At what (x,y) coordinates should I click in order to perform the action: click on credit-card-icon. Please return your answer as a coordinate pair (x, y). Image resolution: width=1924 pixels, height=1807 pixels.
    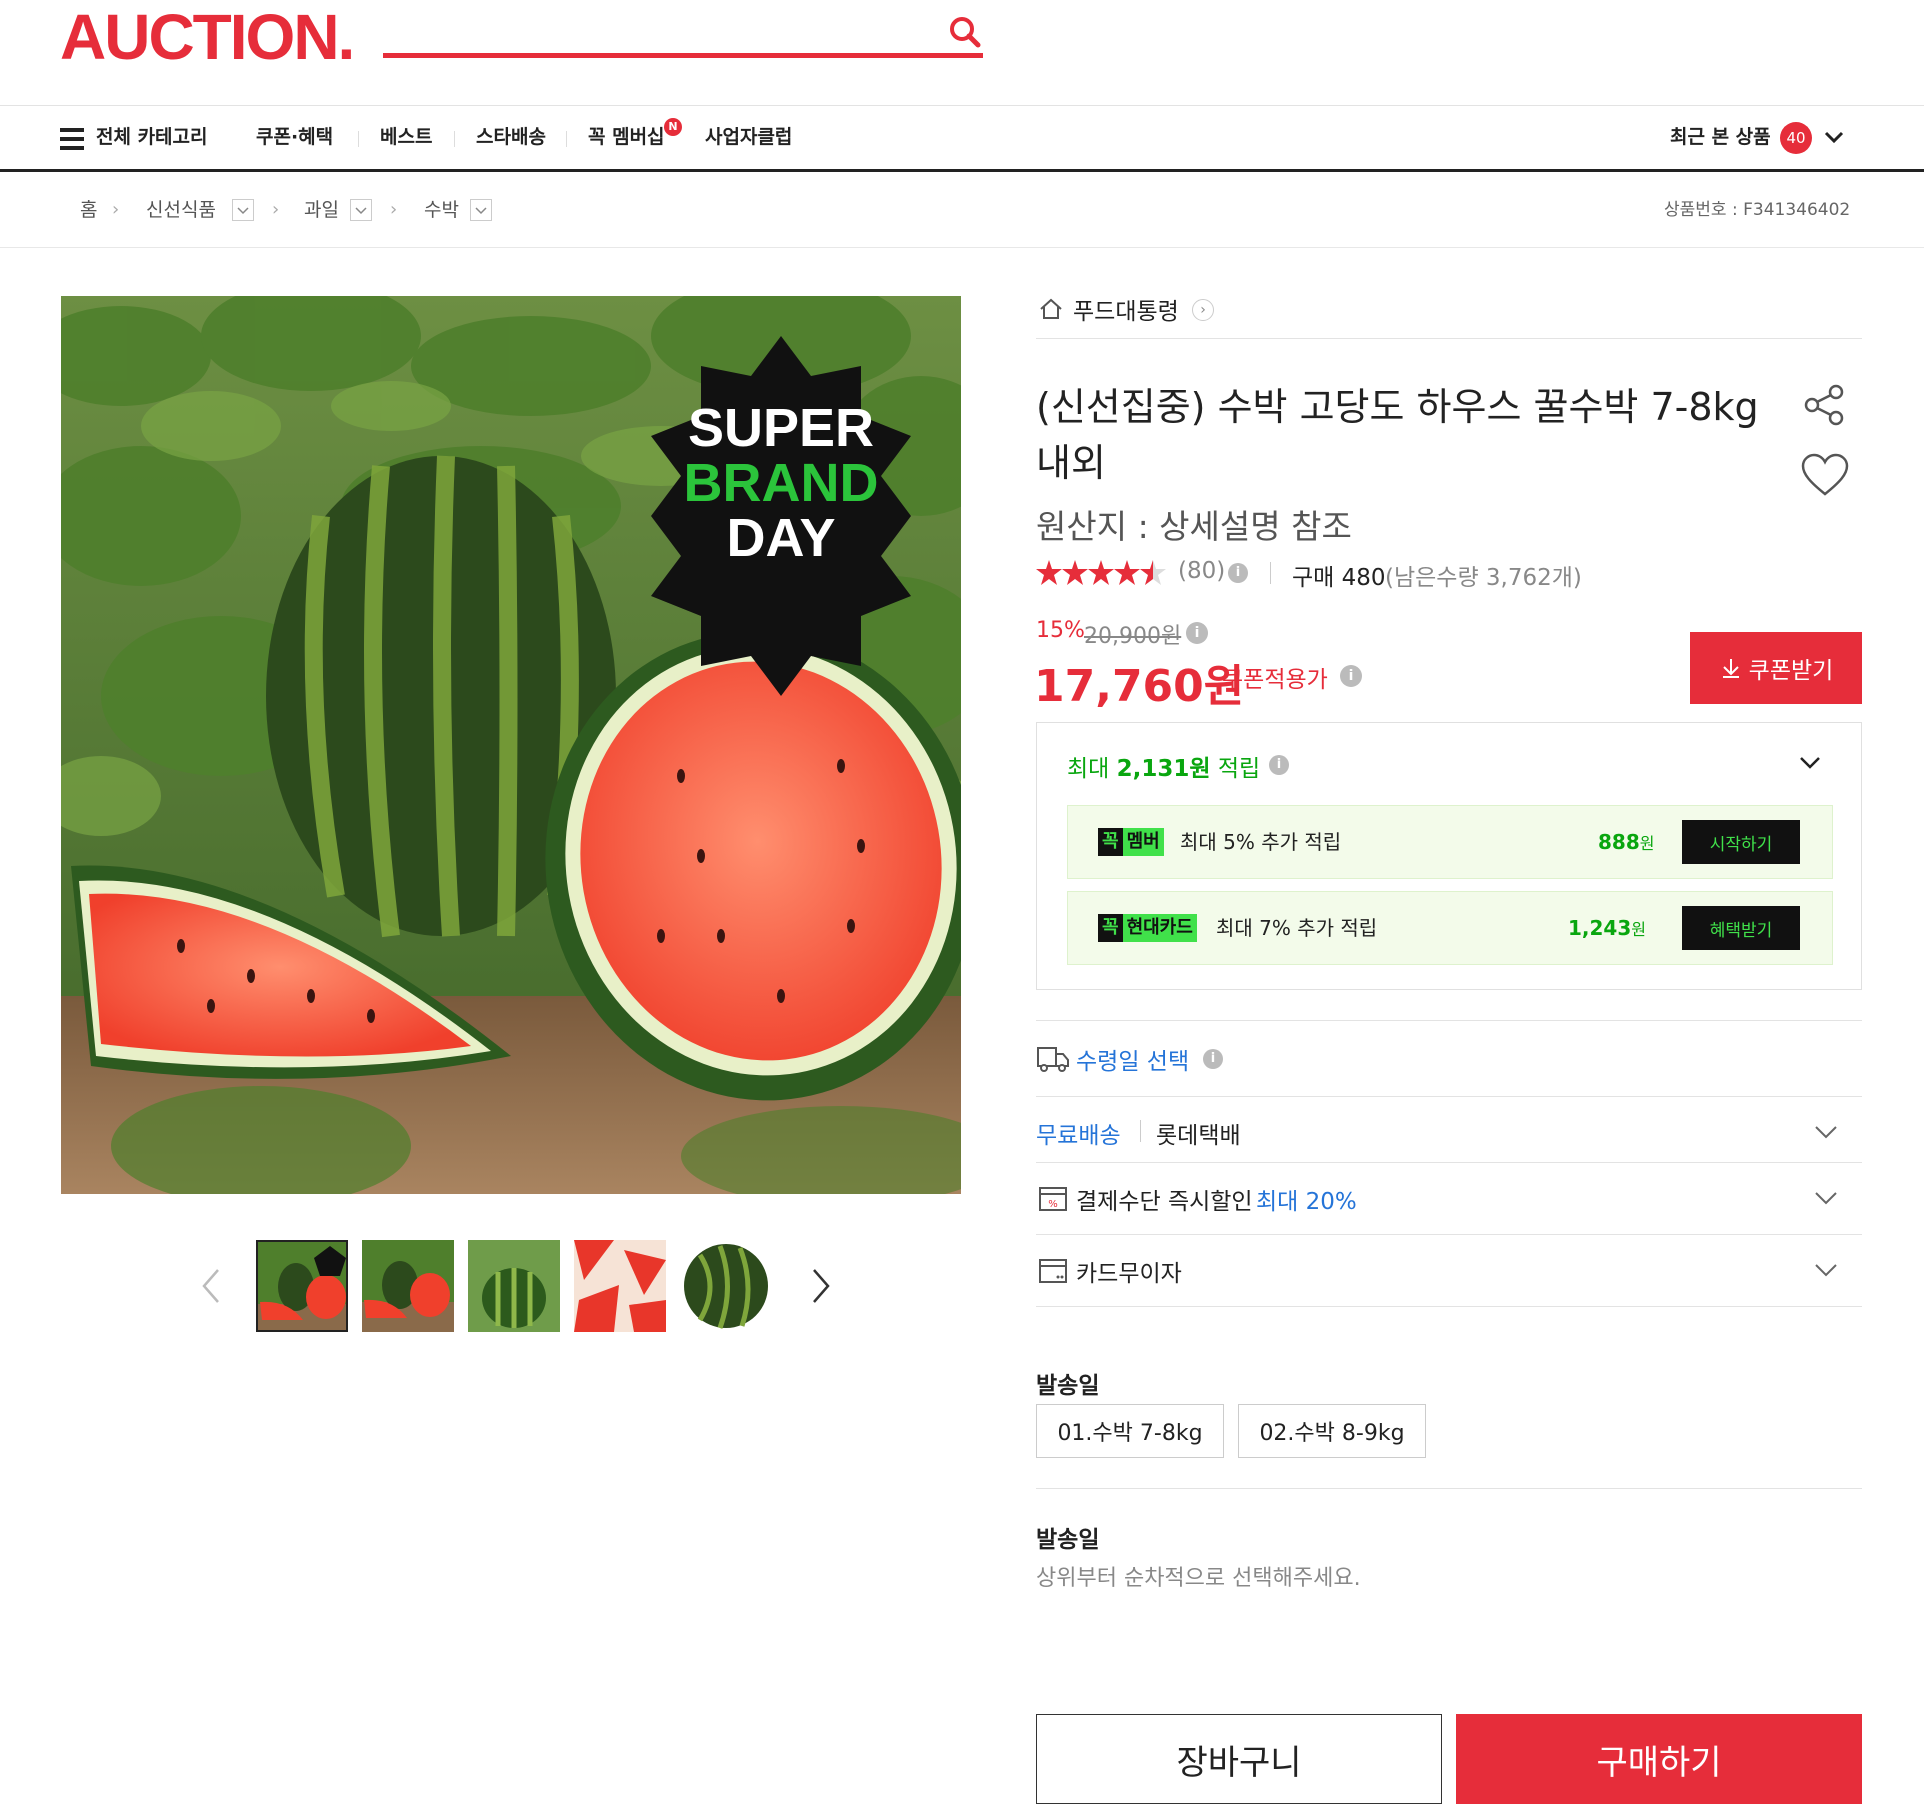
    Looking at the image, I should click on (1053, 1271).